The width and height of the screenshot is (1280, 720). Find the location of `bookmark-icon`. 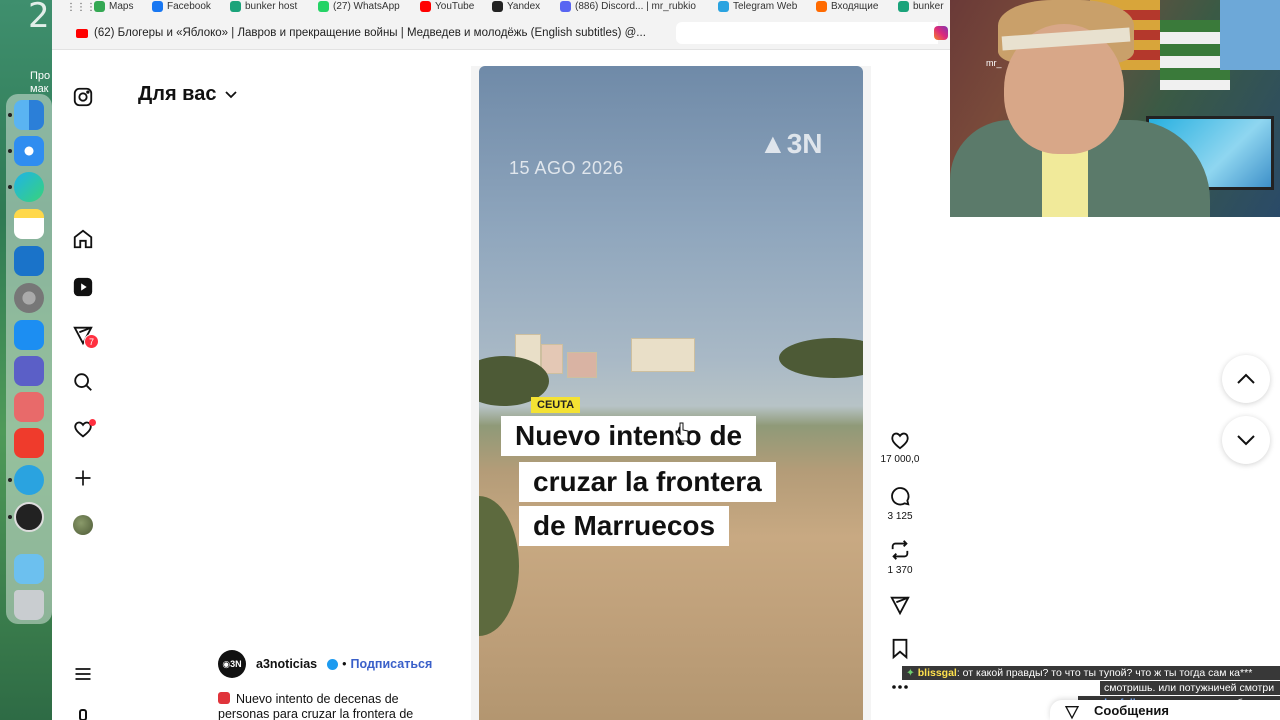

bookmark-icon is located at coordinates (900, 649).